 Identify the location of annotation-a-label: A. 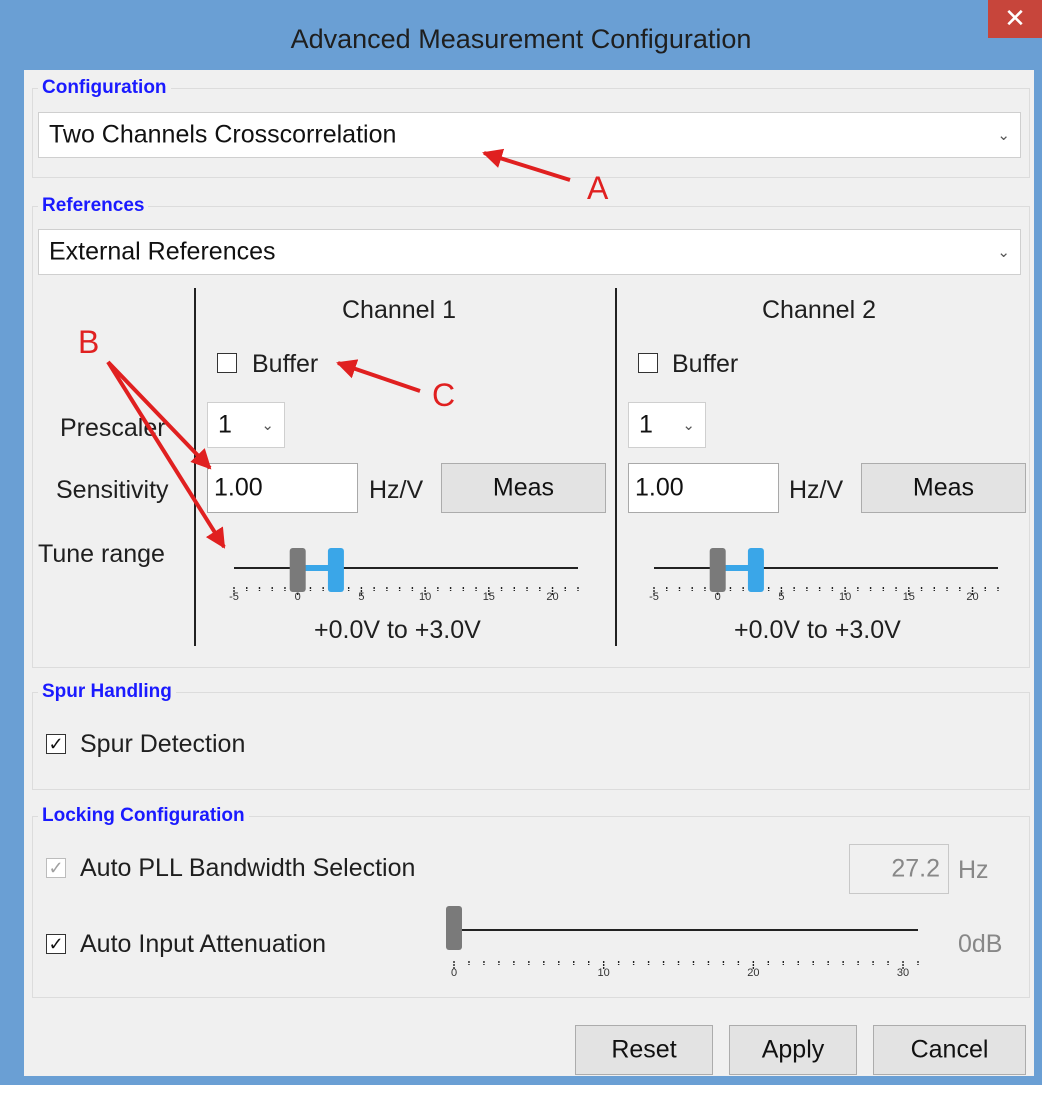
(598, 188).